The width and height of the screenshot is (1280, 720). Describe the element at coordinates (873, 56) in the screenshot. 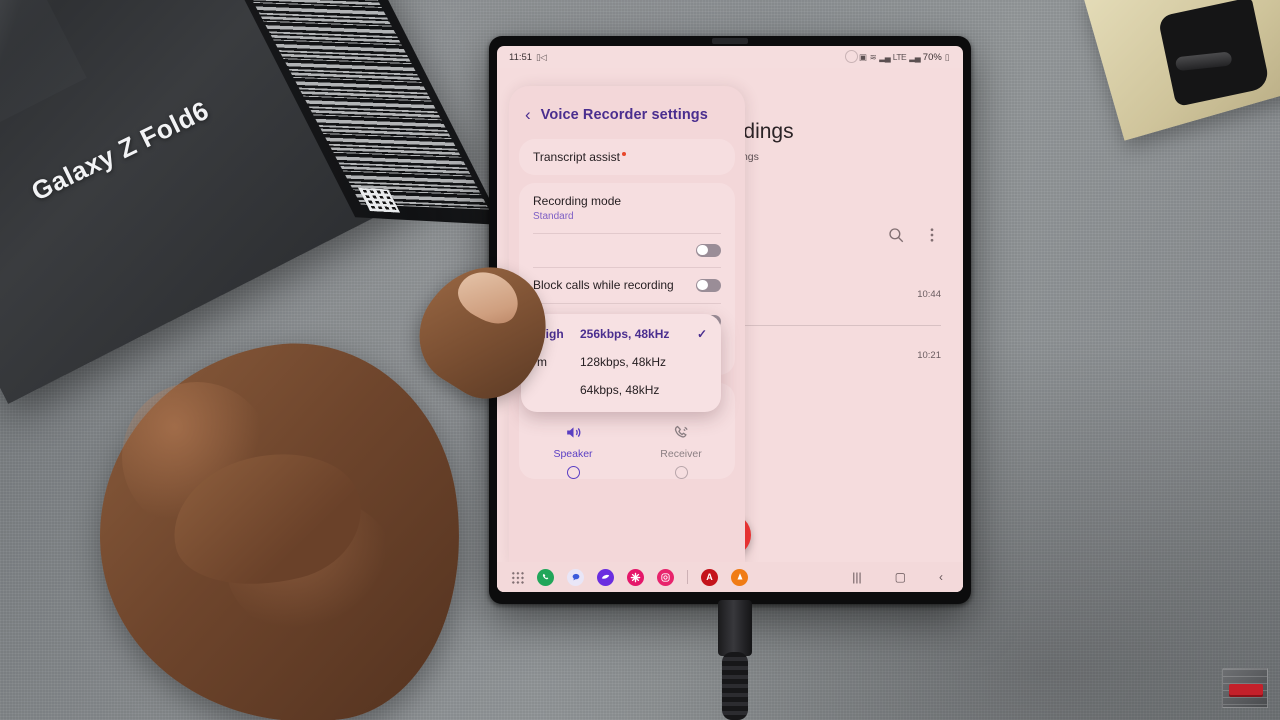

I see `wifi-icon: ≋` at that location.